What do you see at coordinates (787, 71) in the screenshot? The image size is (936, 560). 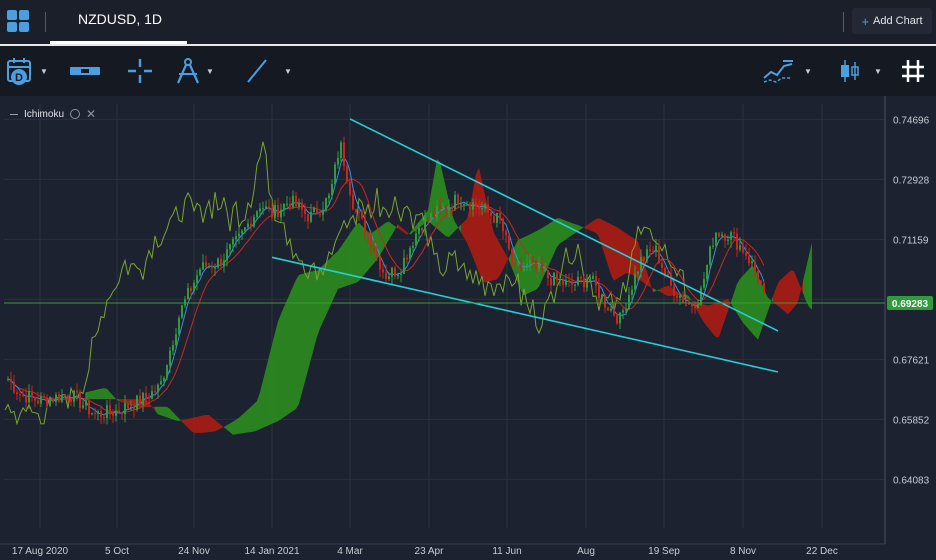 I see `indicators-tool: ▼` at bounding box center [787, 71].